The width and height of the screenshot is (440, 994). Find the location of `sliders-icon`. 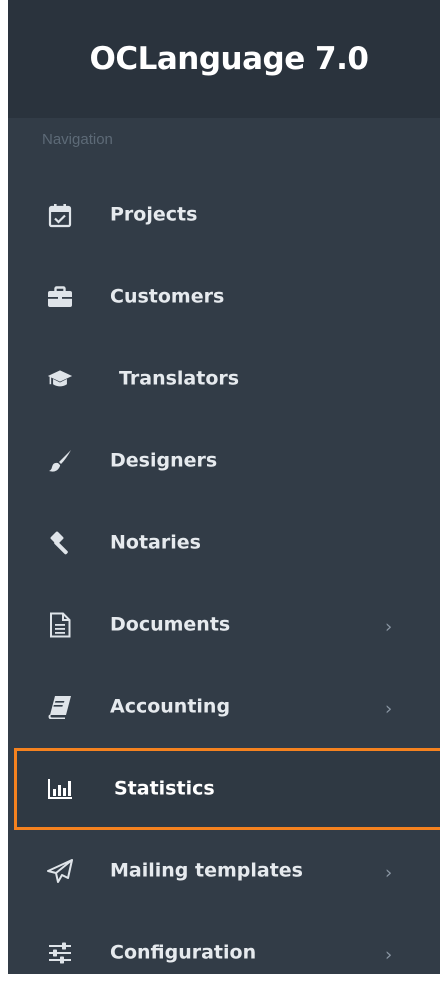

sliders-icon is located at coordinates (60, 953).